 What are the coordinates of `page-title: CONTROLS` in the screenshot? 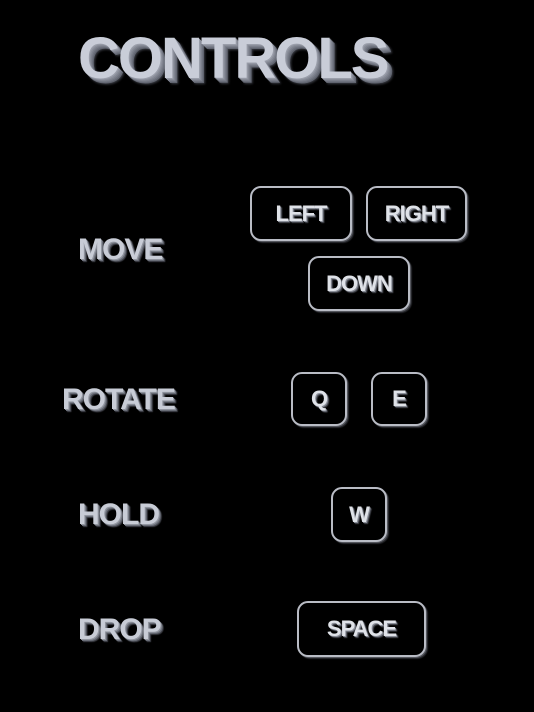 It's located at (233, 58).